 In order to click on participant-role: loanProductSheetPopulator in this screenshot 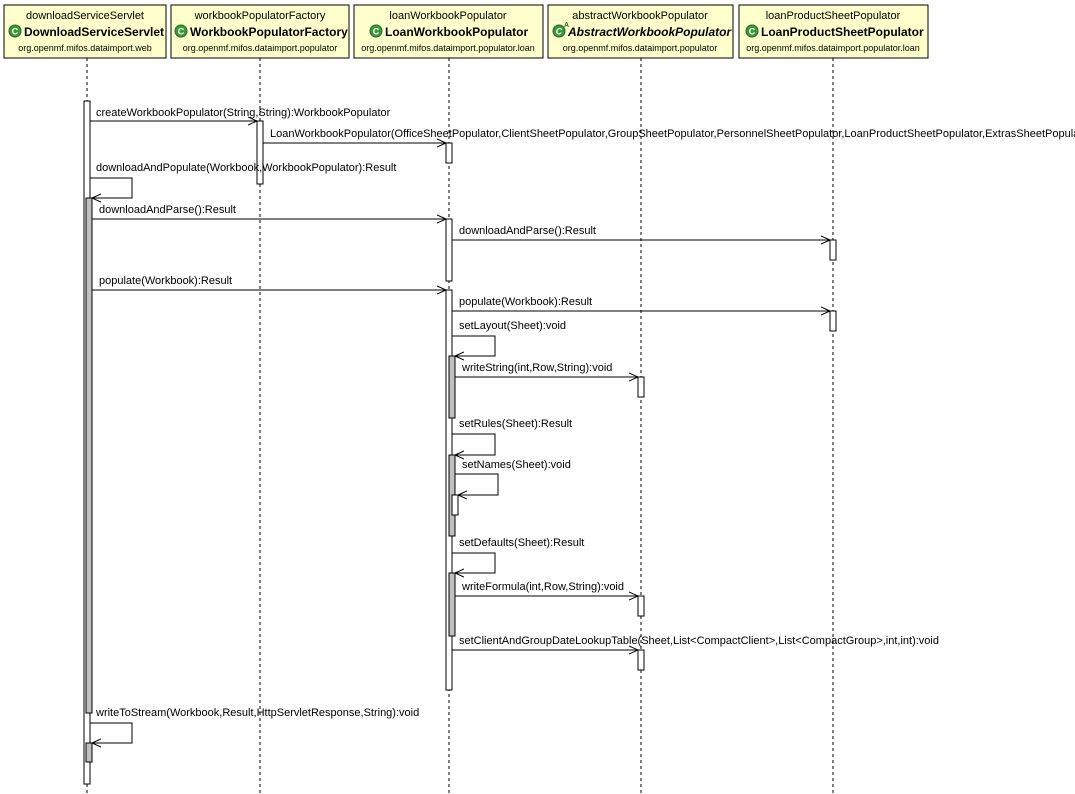, I will do `click(833, 16)`.